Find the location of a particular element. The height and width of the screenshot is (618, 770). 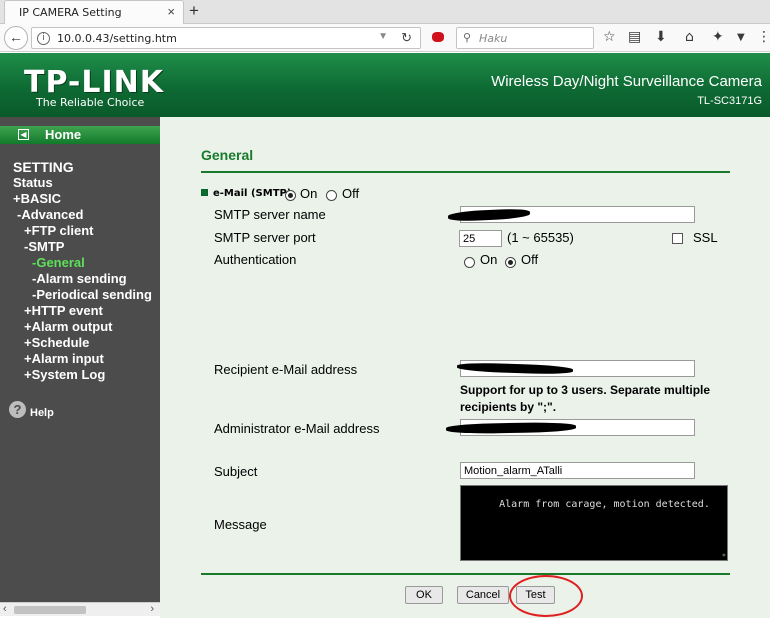

sidebar-item-ftp-client: +FTP client is located at coordinates (58, 230).